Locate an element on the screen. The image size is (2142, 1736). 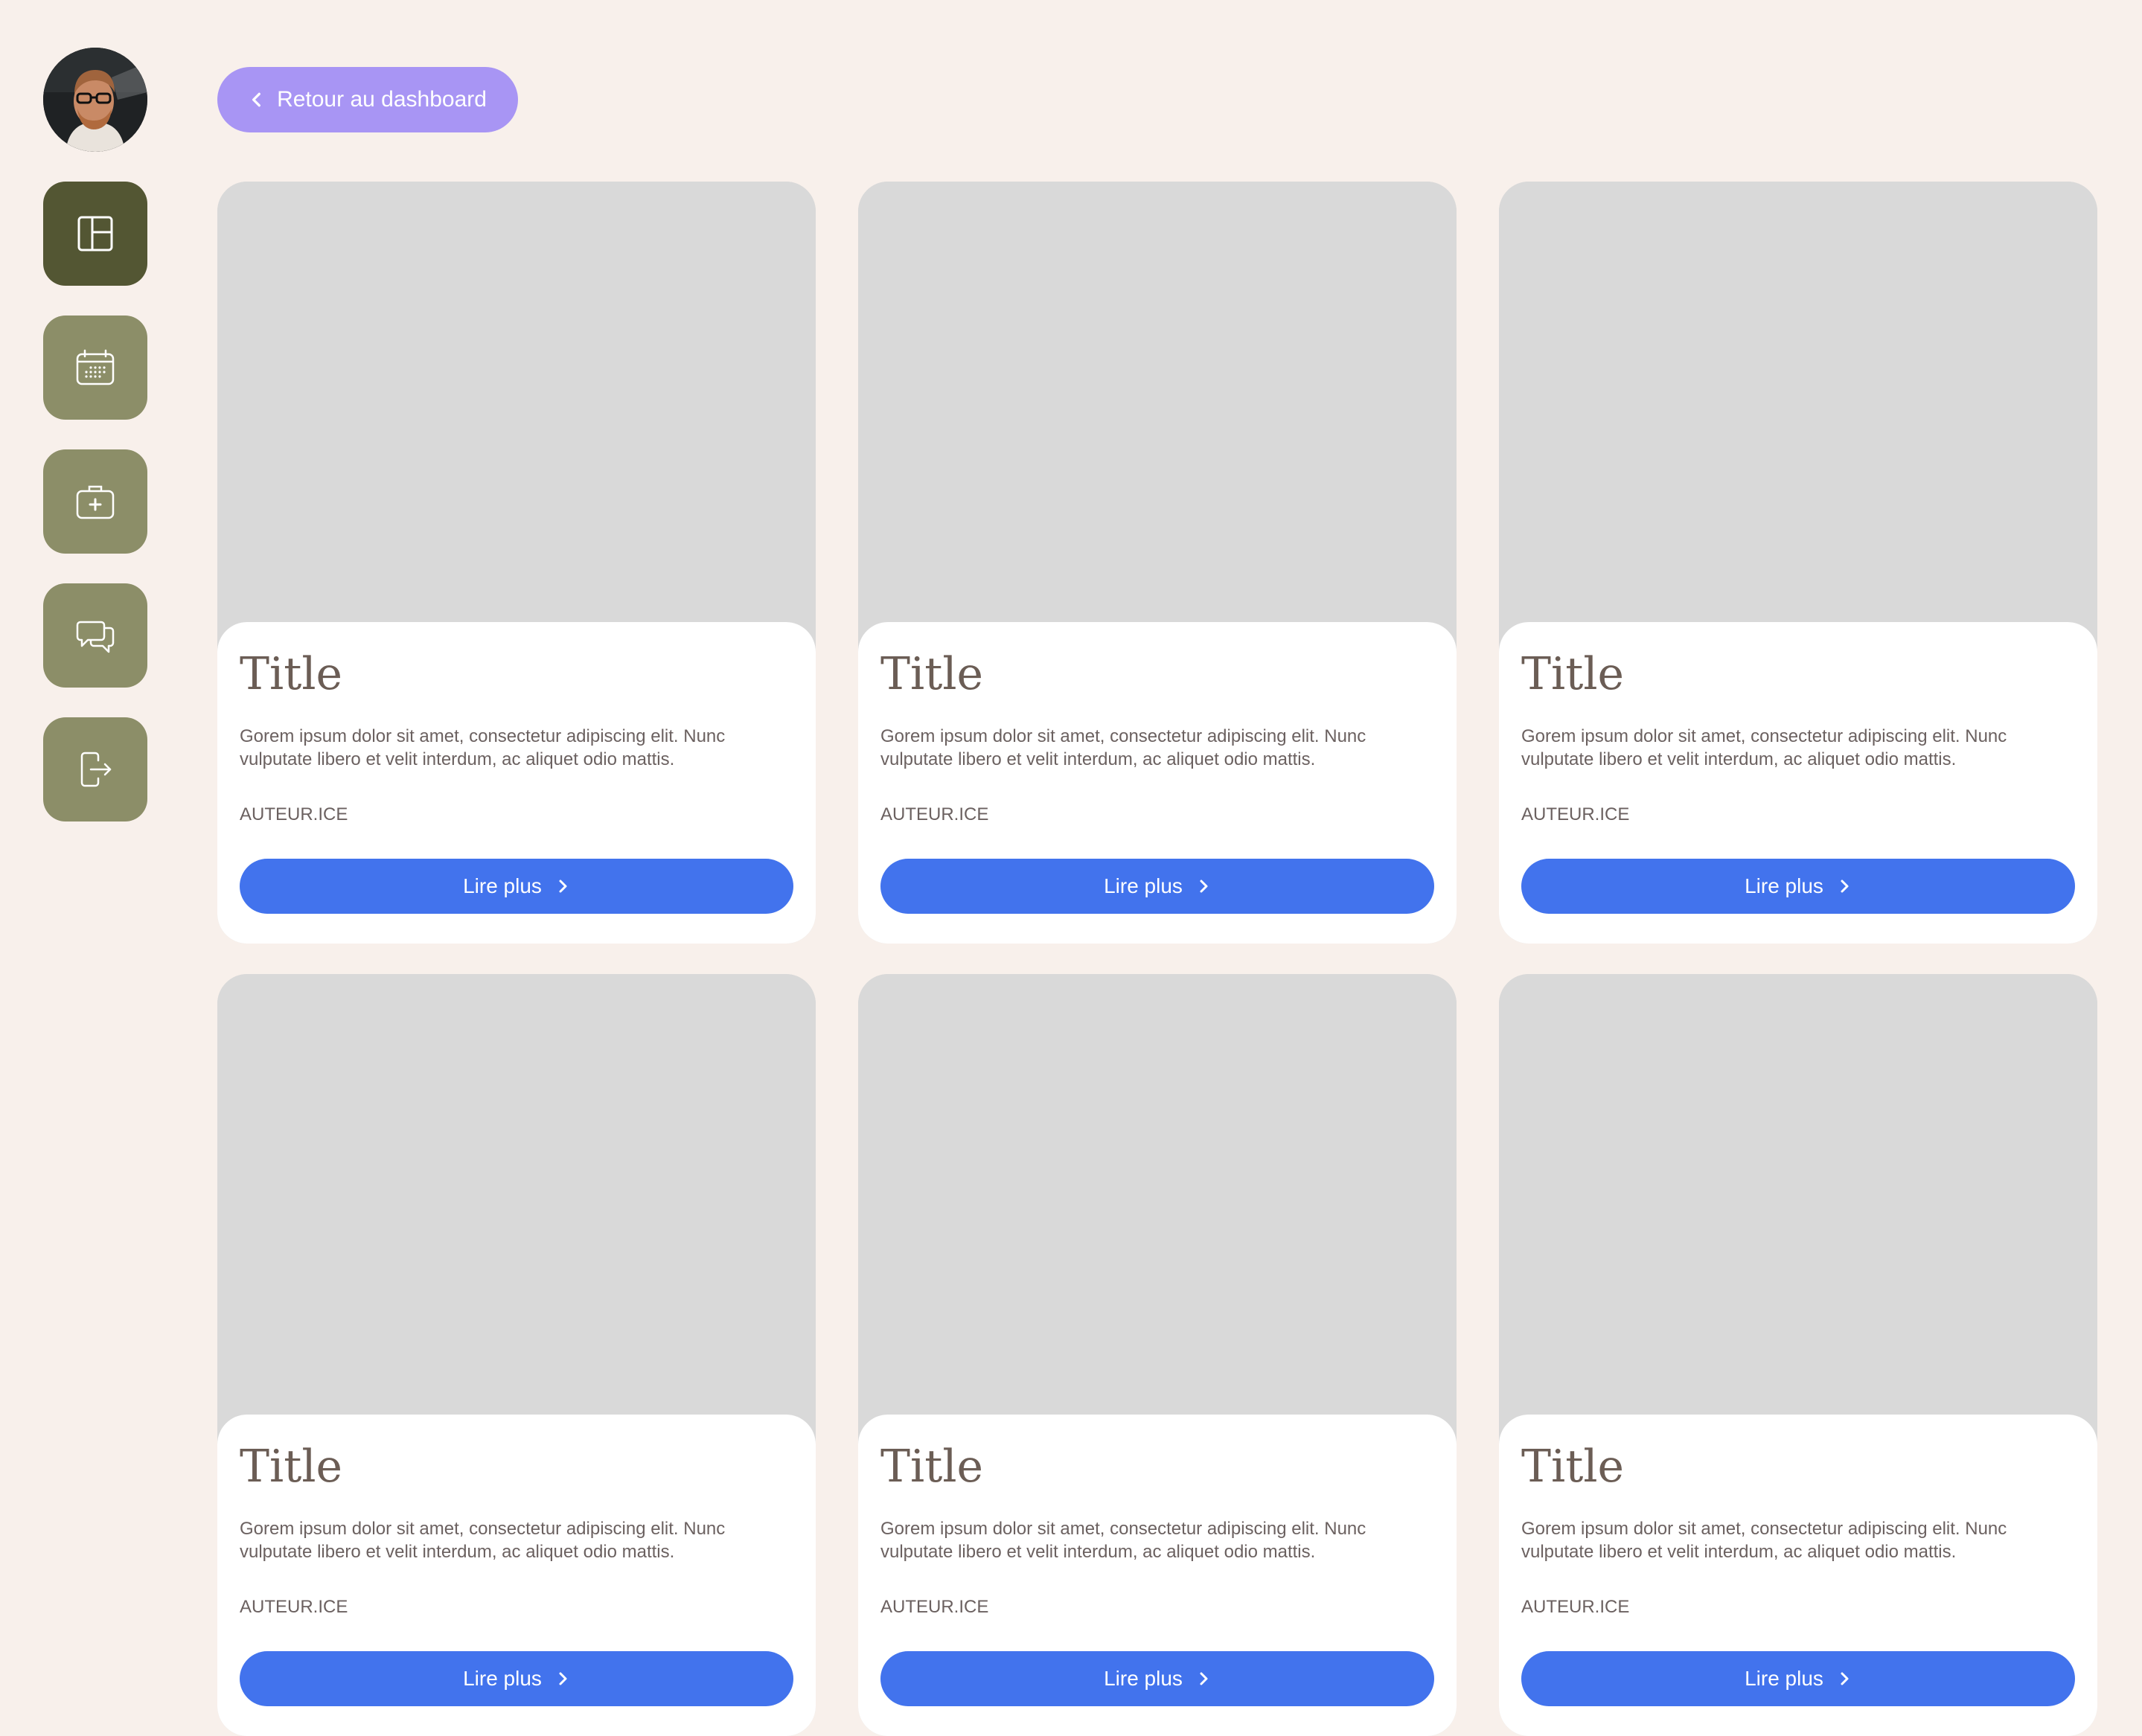
nav-messages-button is located at coordinates (95, 636).